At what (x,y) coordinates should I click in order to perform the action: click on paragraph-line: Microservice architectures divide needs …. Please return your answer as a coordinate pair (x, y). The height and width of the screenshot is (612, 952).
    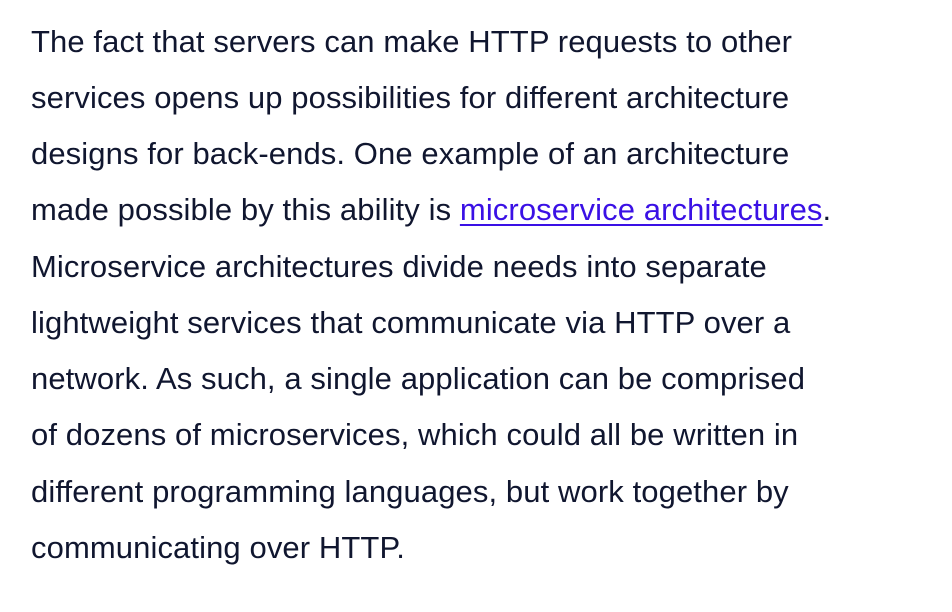
    Looking at the image, I should click on (399, 266).